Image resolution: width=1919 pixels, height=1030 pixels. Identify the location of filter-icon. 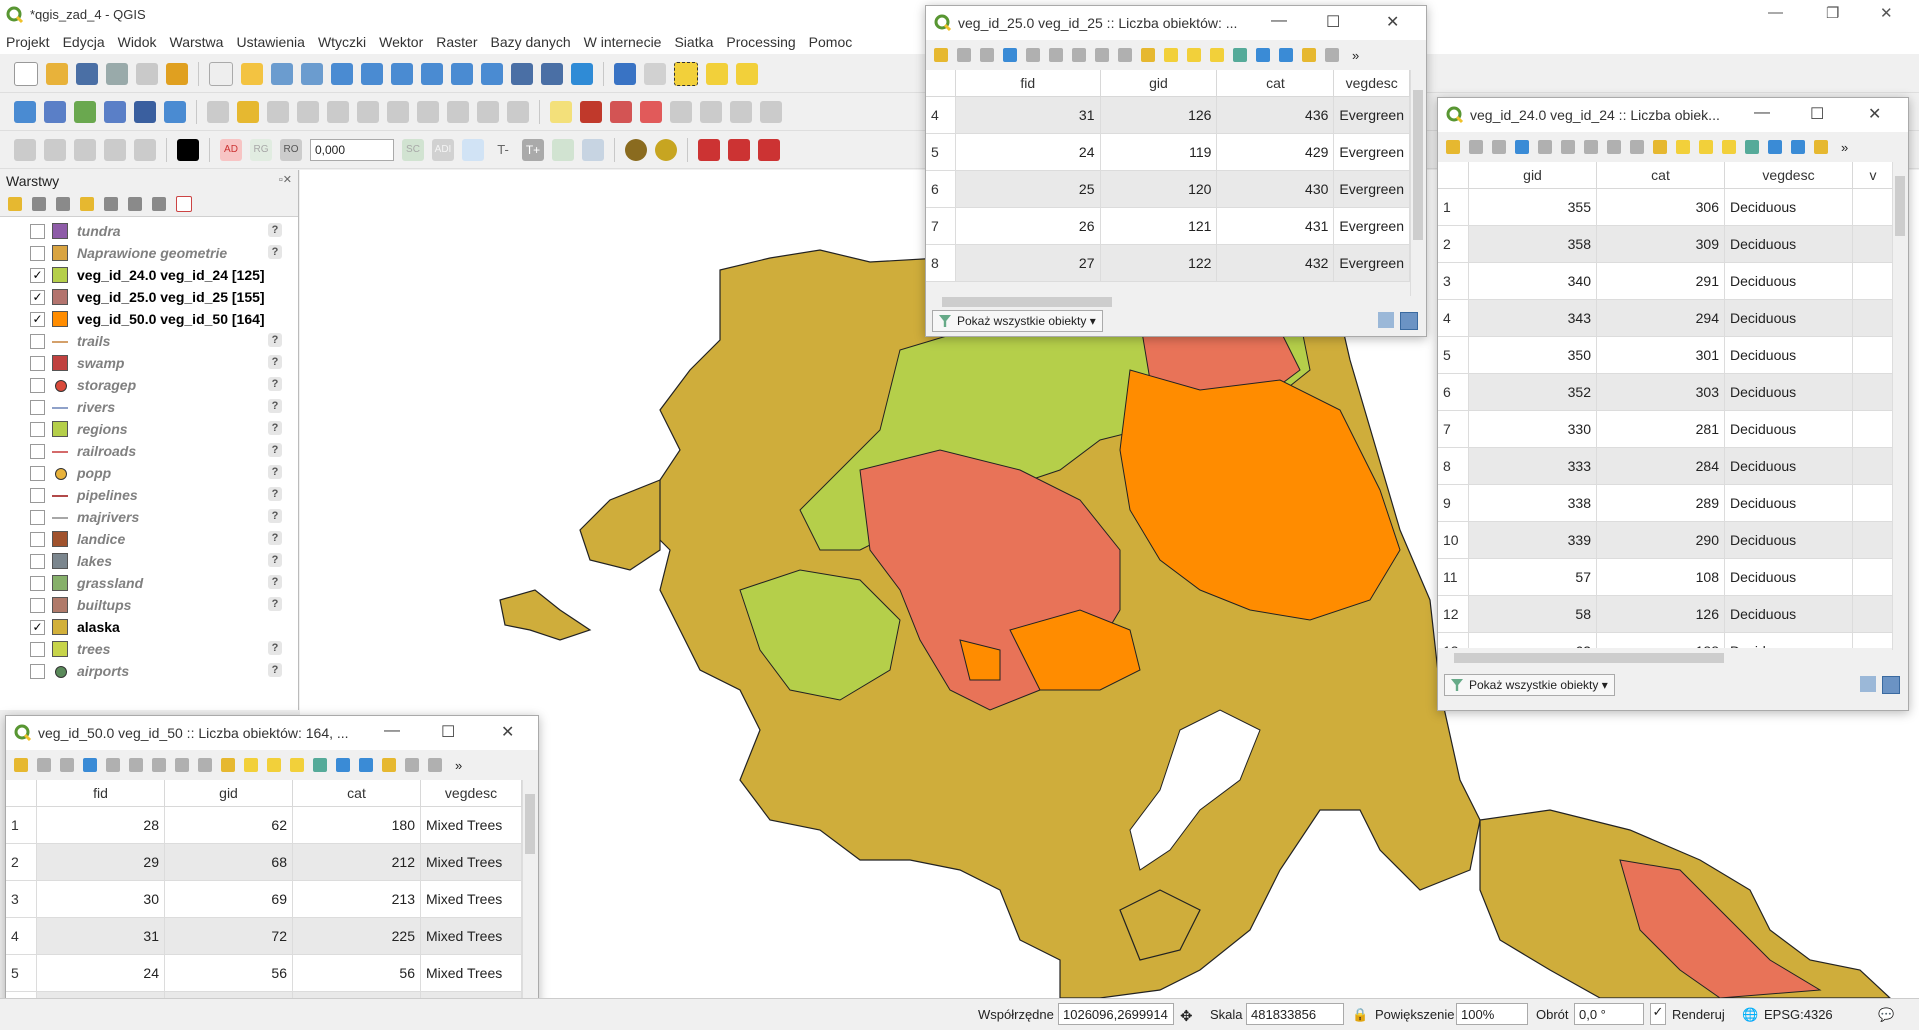
(1240, 55).